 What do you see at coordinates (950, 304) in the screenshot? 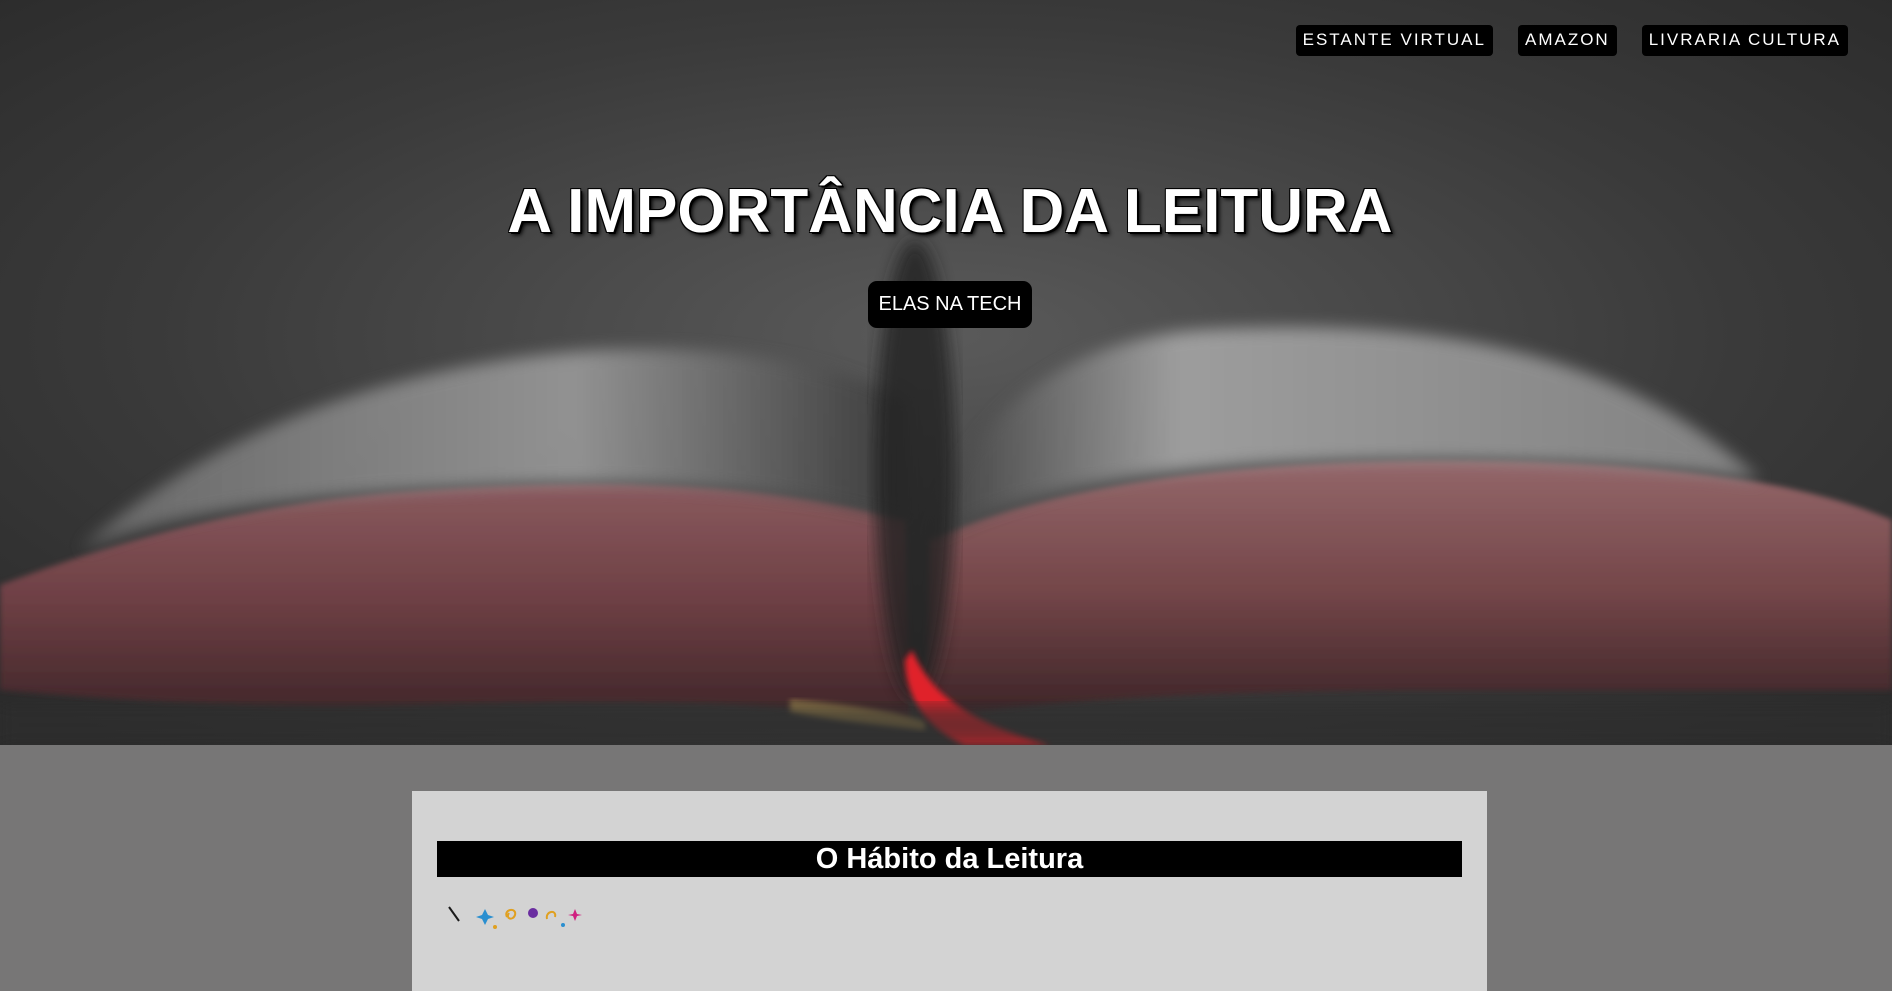
I see `elas-na-tech-button: ELAS NA TECH` at bounding box center [950, 304].